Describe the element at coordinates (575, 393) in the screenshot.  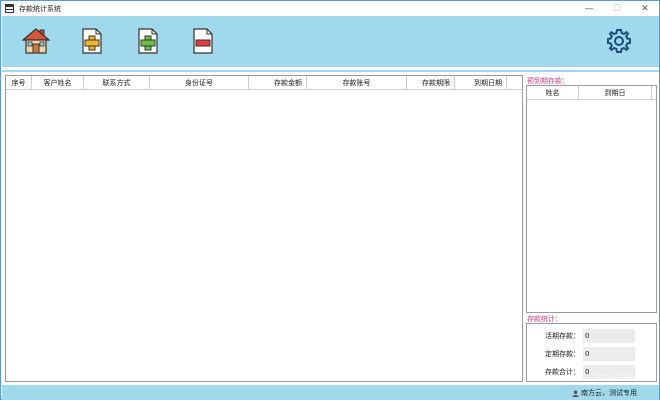
I see `user-icon` at that location.